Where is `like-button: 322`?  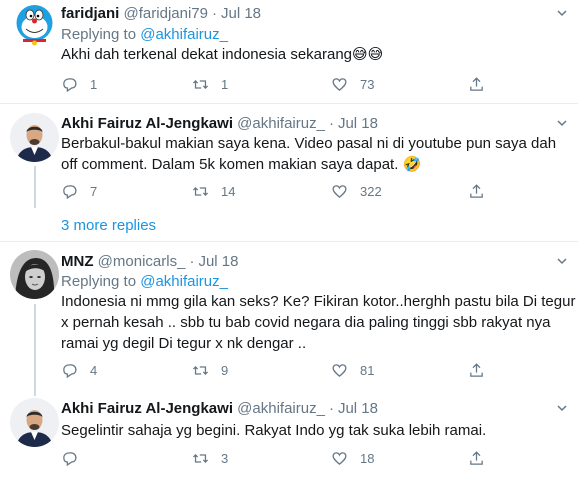
like-button: 322 is located at coordinates (356, 191).